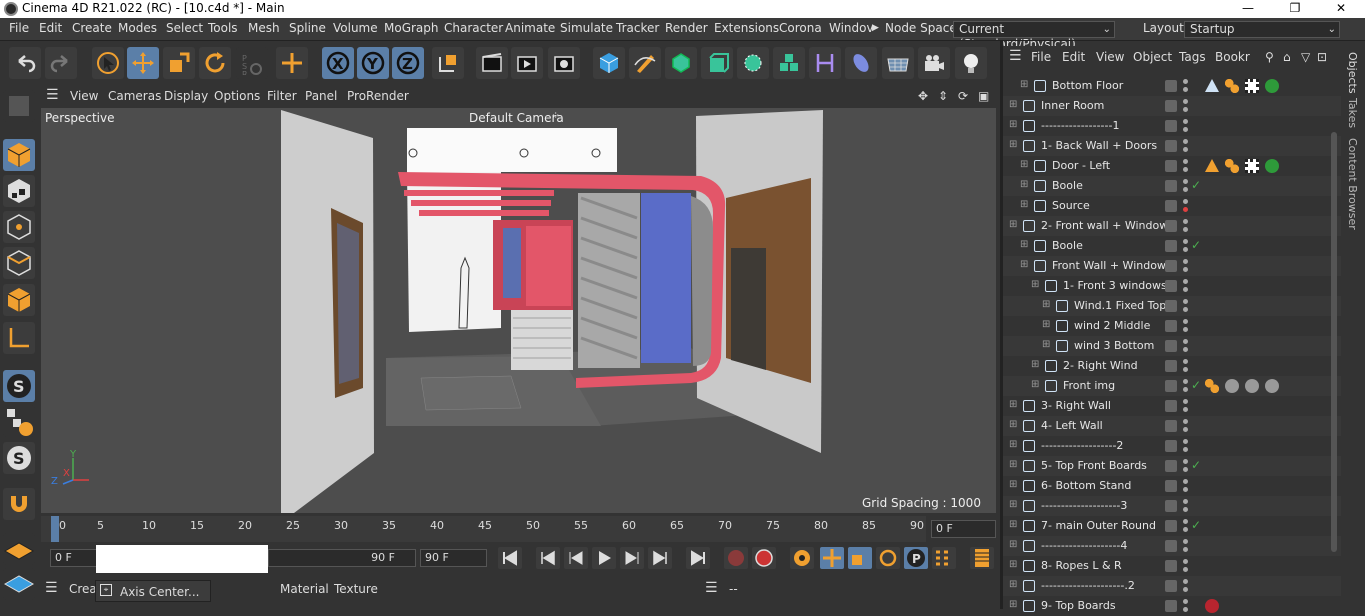 This screenshot has width=1365, height=616. What do you see at coordinates (851, 28) in the screenshot?
I see `menu-window: Windov` at bounding box center [851, 28].